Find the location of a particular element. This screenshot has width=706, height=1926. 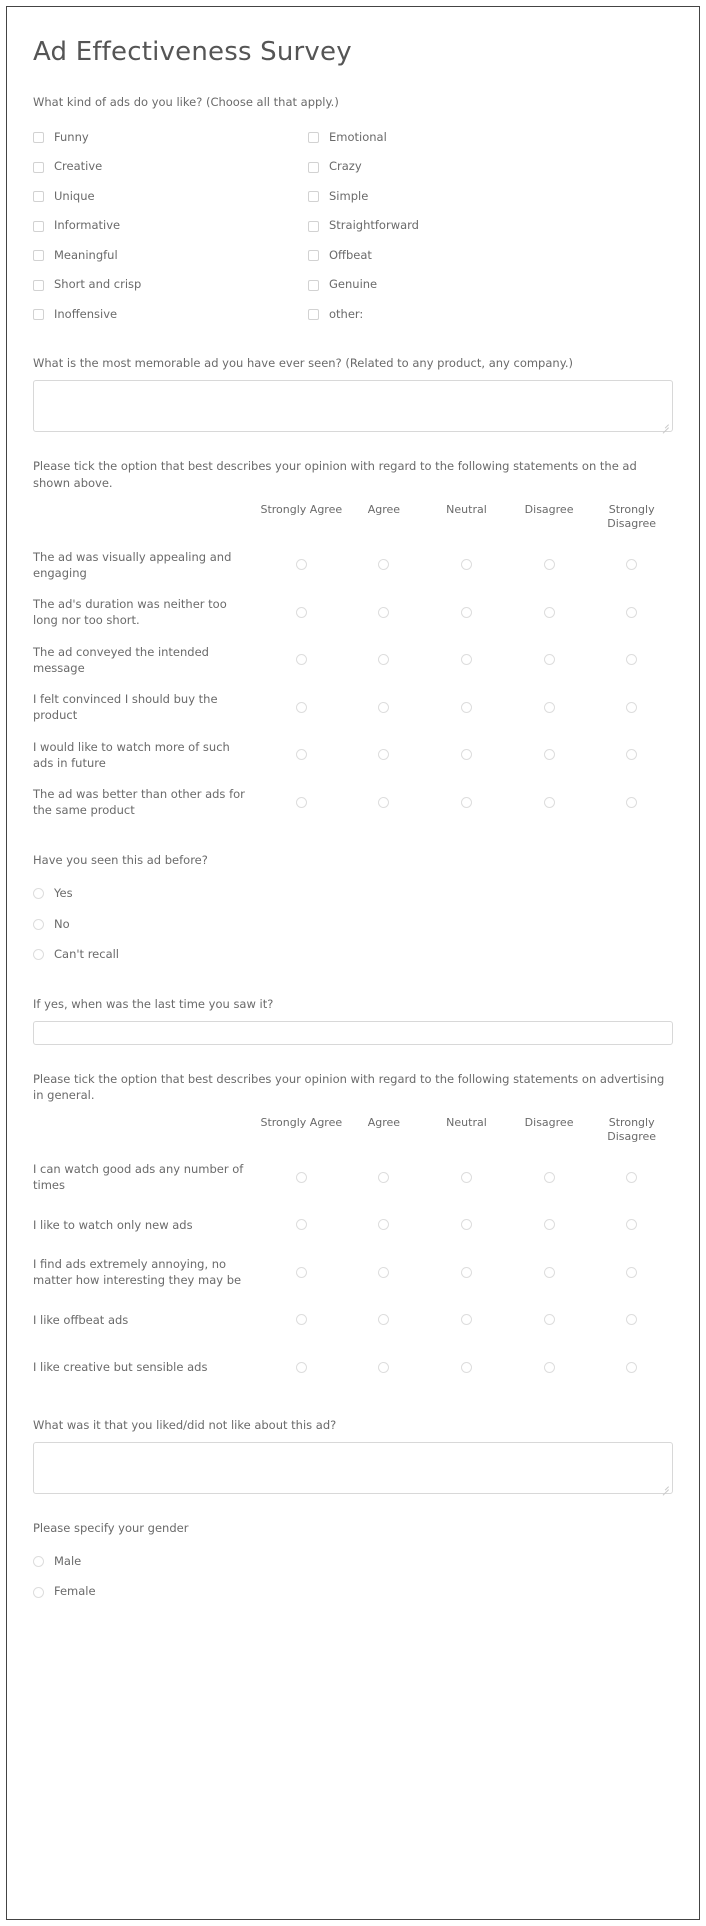

checkbox-option-crazy: Crazy is located at coordinates (490, 167).